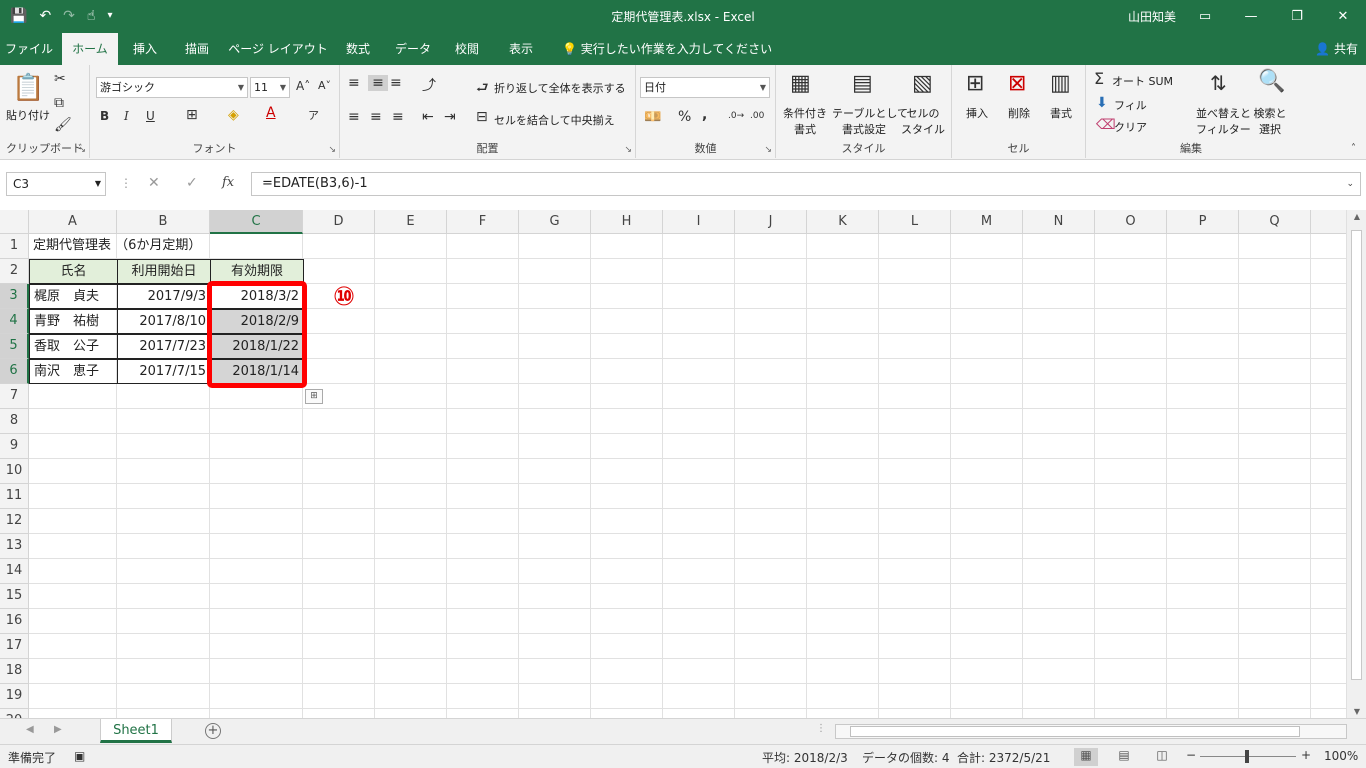 The image size is (1366, 768). I want to click on ribbon-display-icon: ▭, so click(1205, 16).